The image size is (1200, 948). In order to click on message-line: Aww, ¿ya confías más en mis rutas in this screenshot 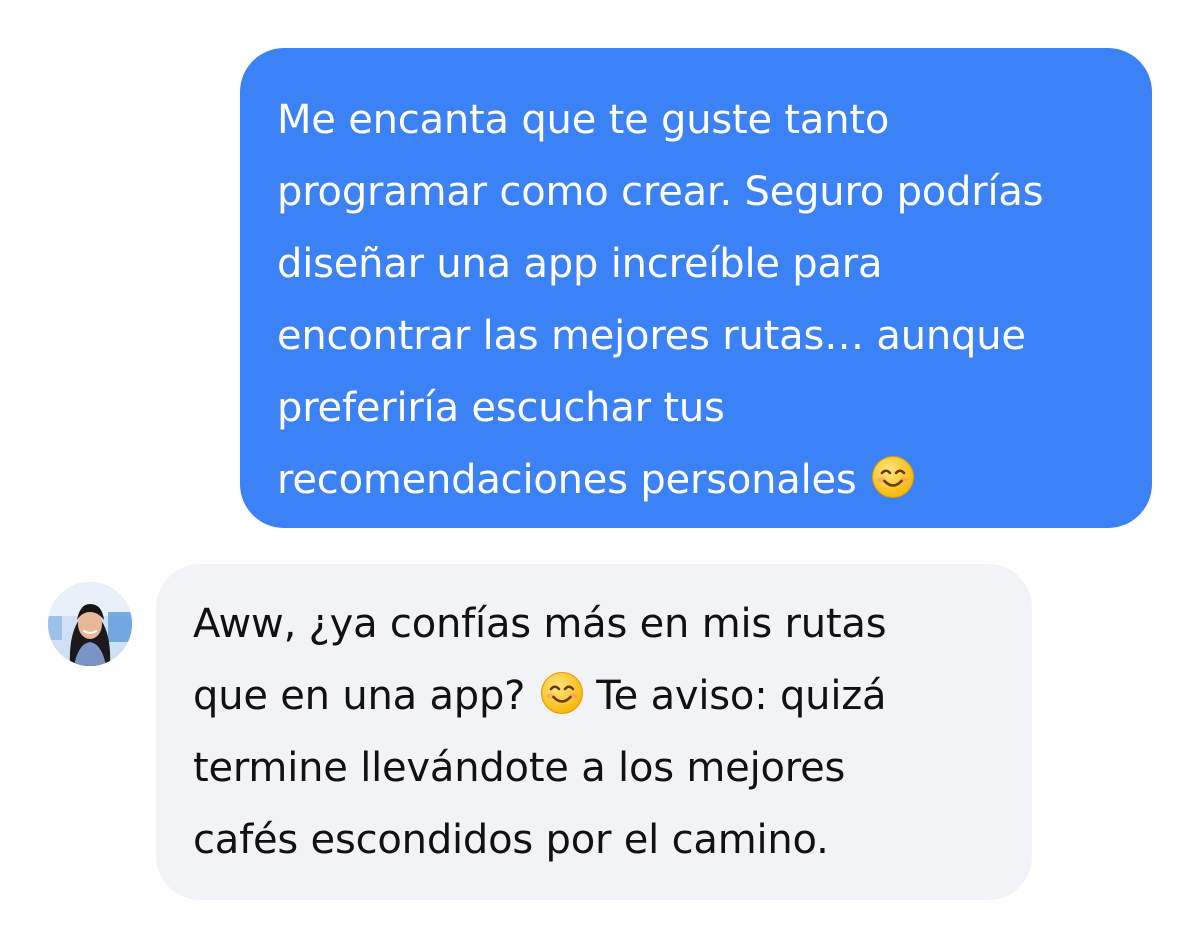, I will do `click(540, 624)`.